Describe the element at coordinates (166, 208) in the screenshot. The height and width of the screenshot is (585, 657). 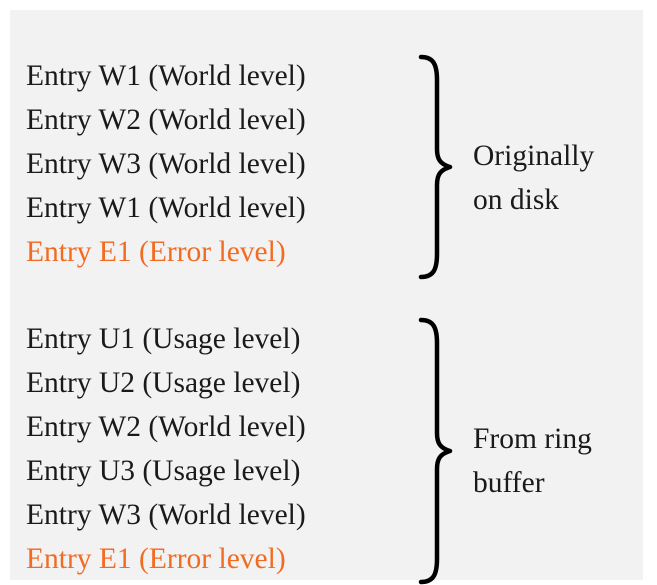
I see `log-entry-w1-repeat: Entry W1 (World level)` at that location.